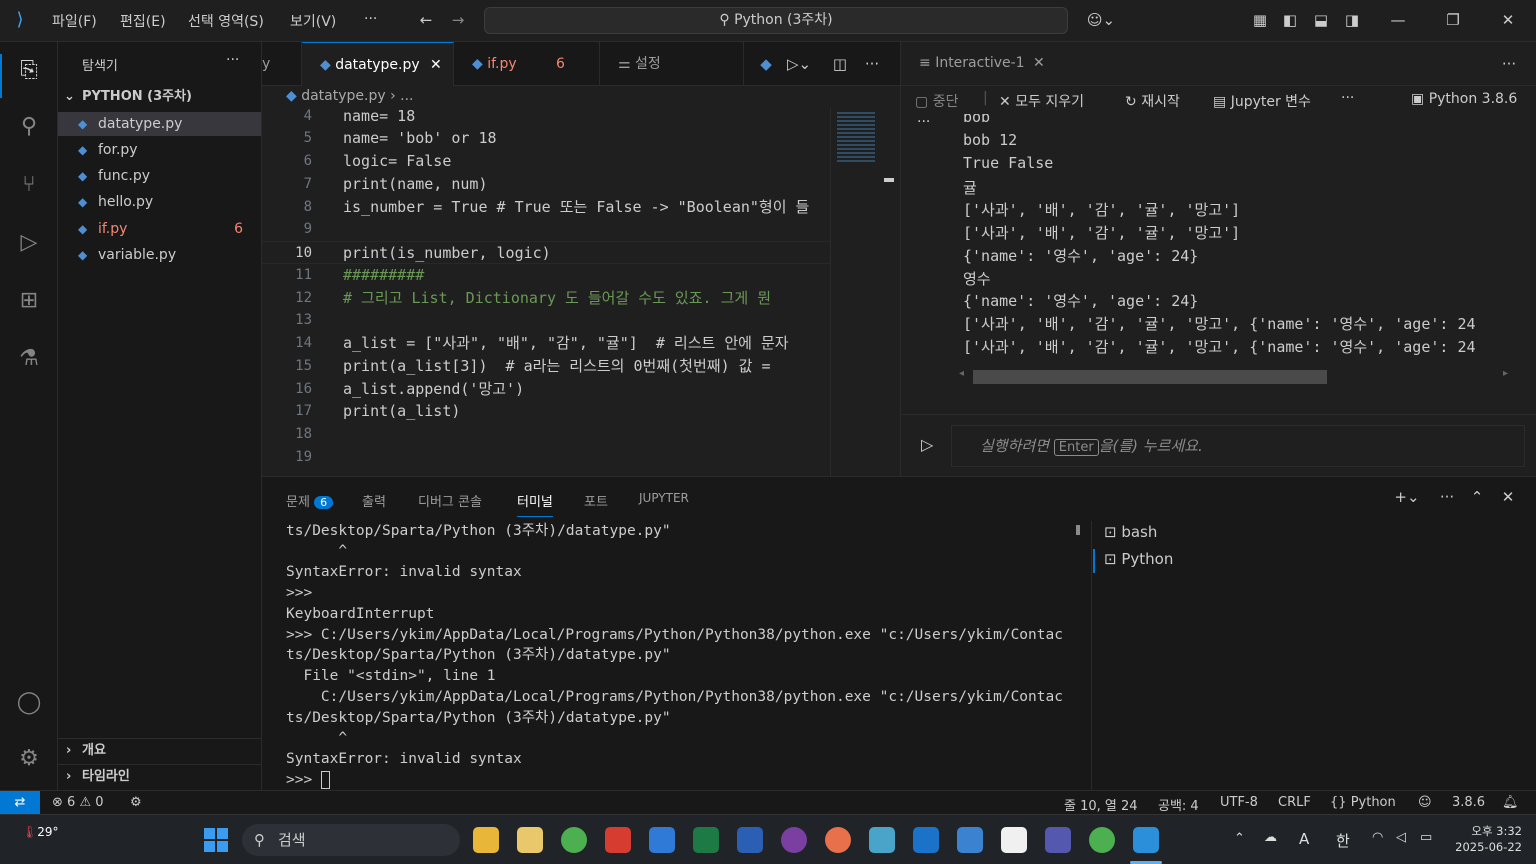  I want to click on code-input-box: 실행하려면 Enter 을(를) 누르세요., so click(1238, 446).